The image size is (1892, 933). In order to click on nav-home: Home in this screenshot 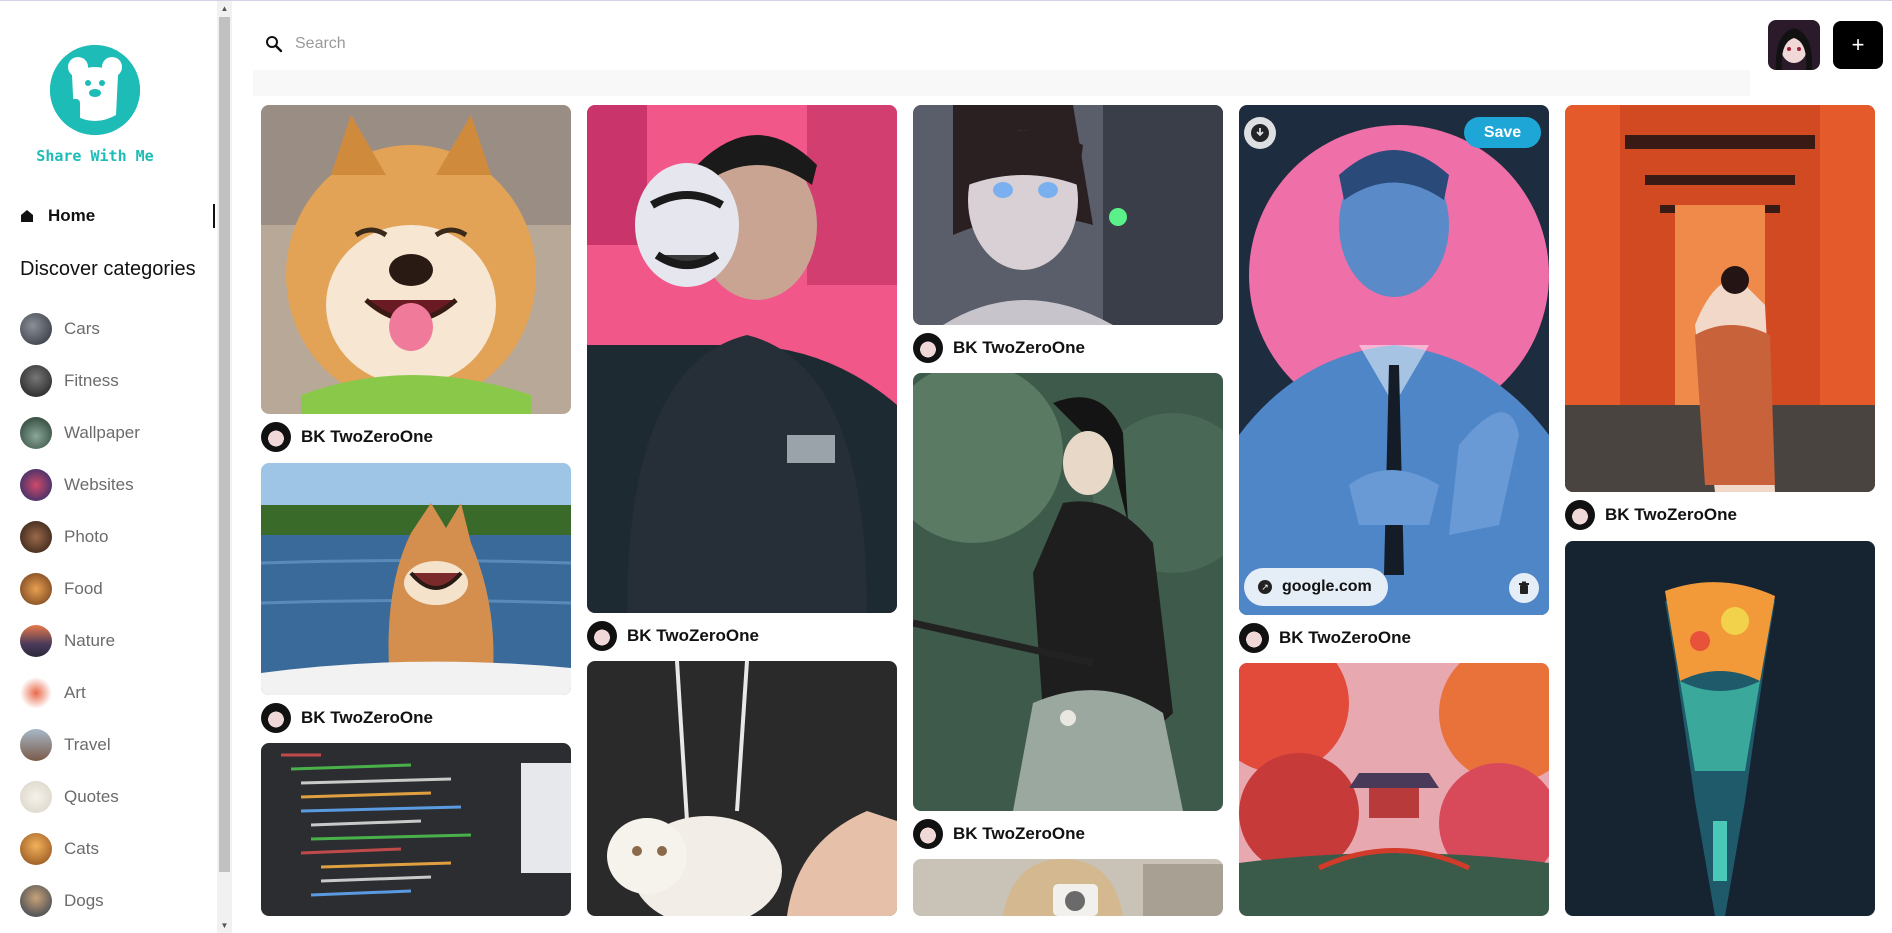, I will do `click(117, 216)`.